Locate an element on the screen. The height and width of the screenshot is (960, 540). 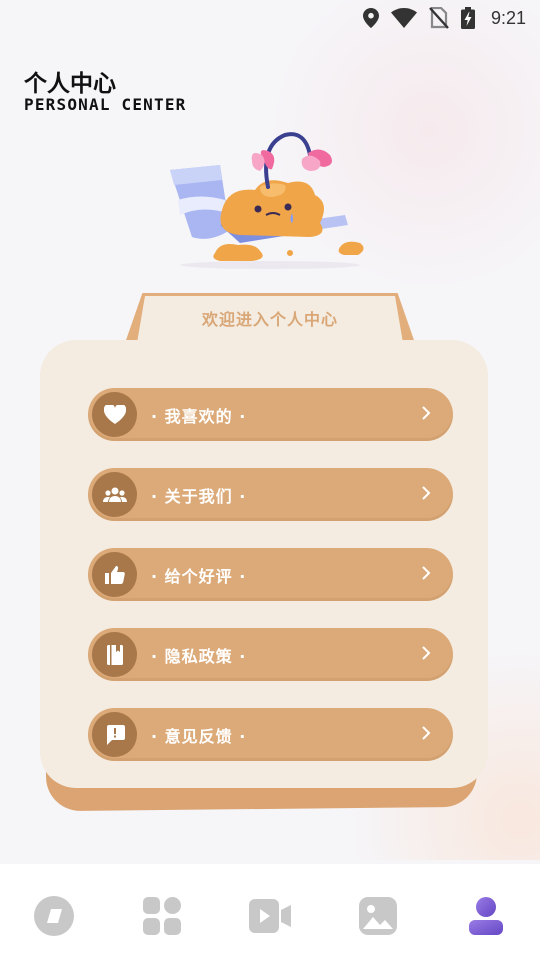
video-icon is located at coordinates (270, 916).